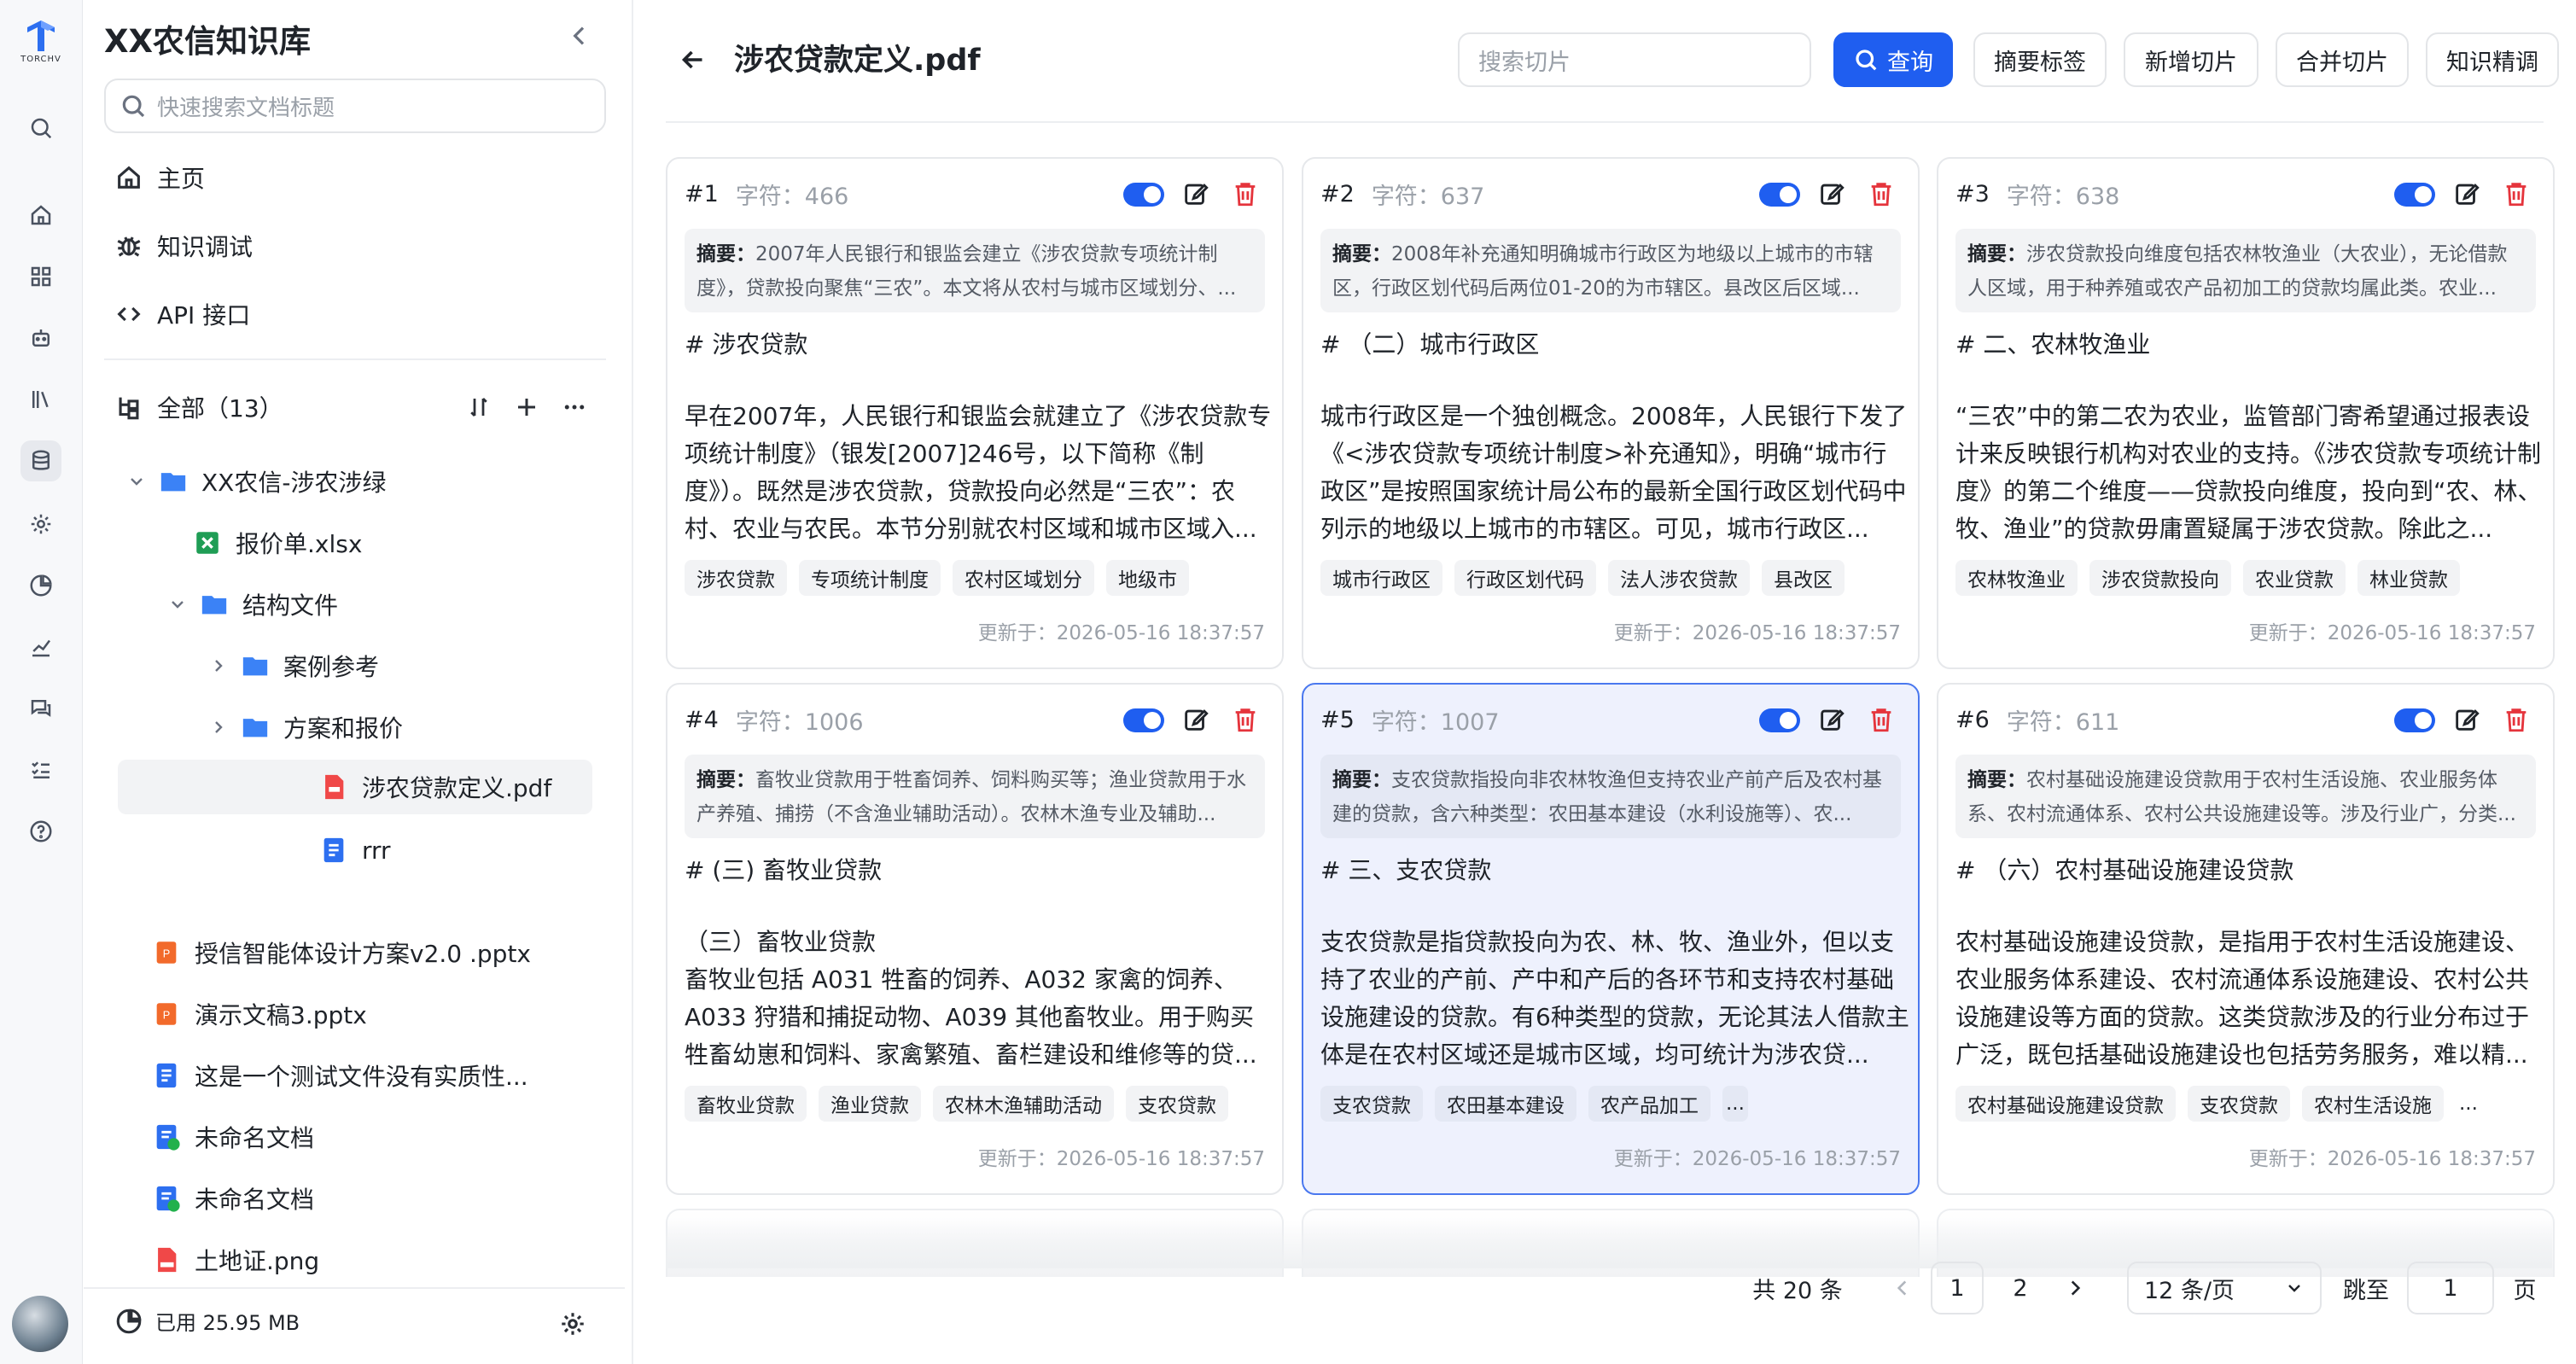 This screenshot has height=1364, width=2576. Describe the element at coordinates (40, 338) in the screenshot. I see `rail-agent` at that location.